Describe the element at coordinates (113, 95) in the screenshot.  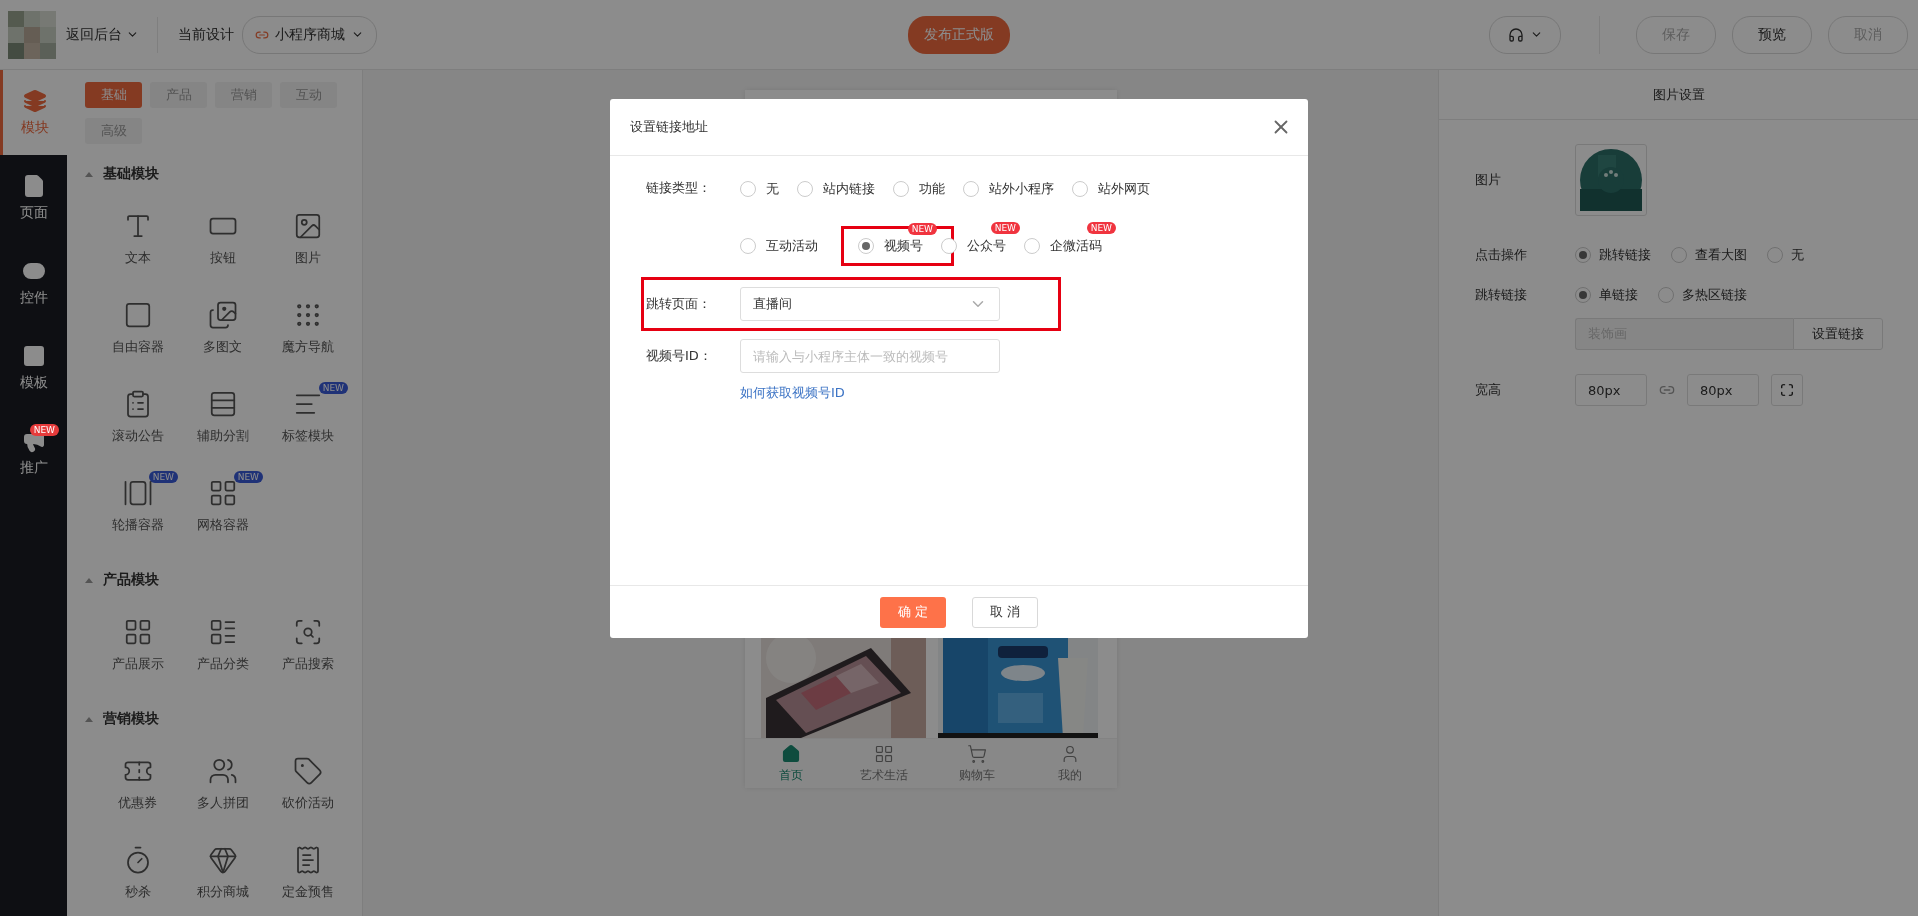
I see `module-tab: 基础` at that location.